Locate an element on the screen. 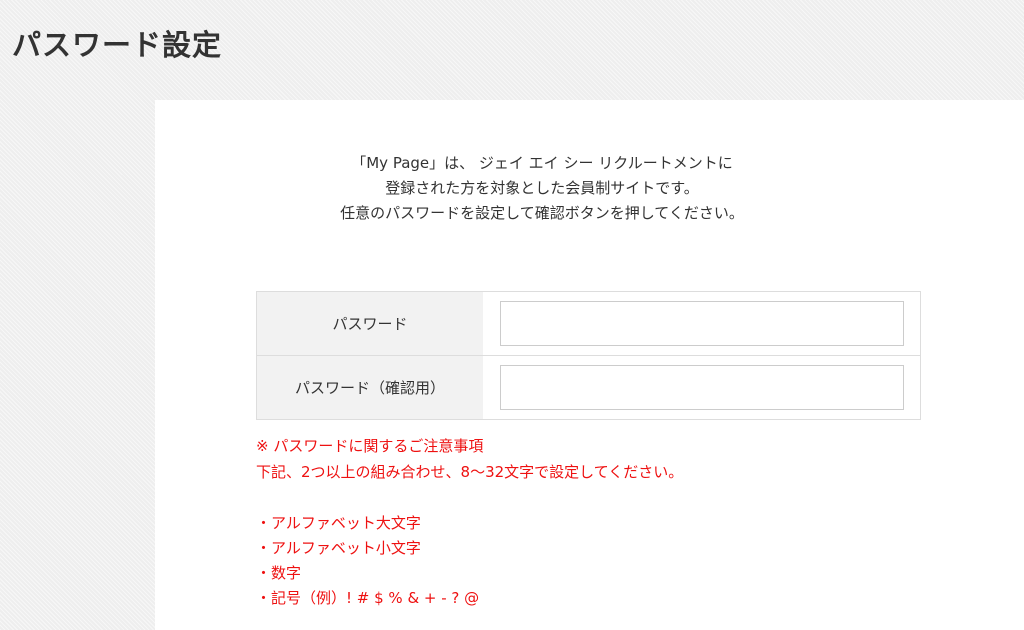 The height and width of the screenshot is (630, 1024). intro-line: 登録された方を対象とした会員制サイトです。 is located at coordinates (542, 188).